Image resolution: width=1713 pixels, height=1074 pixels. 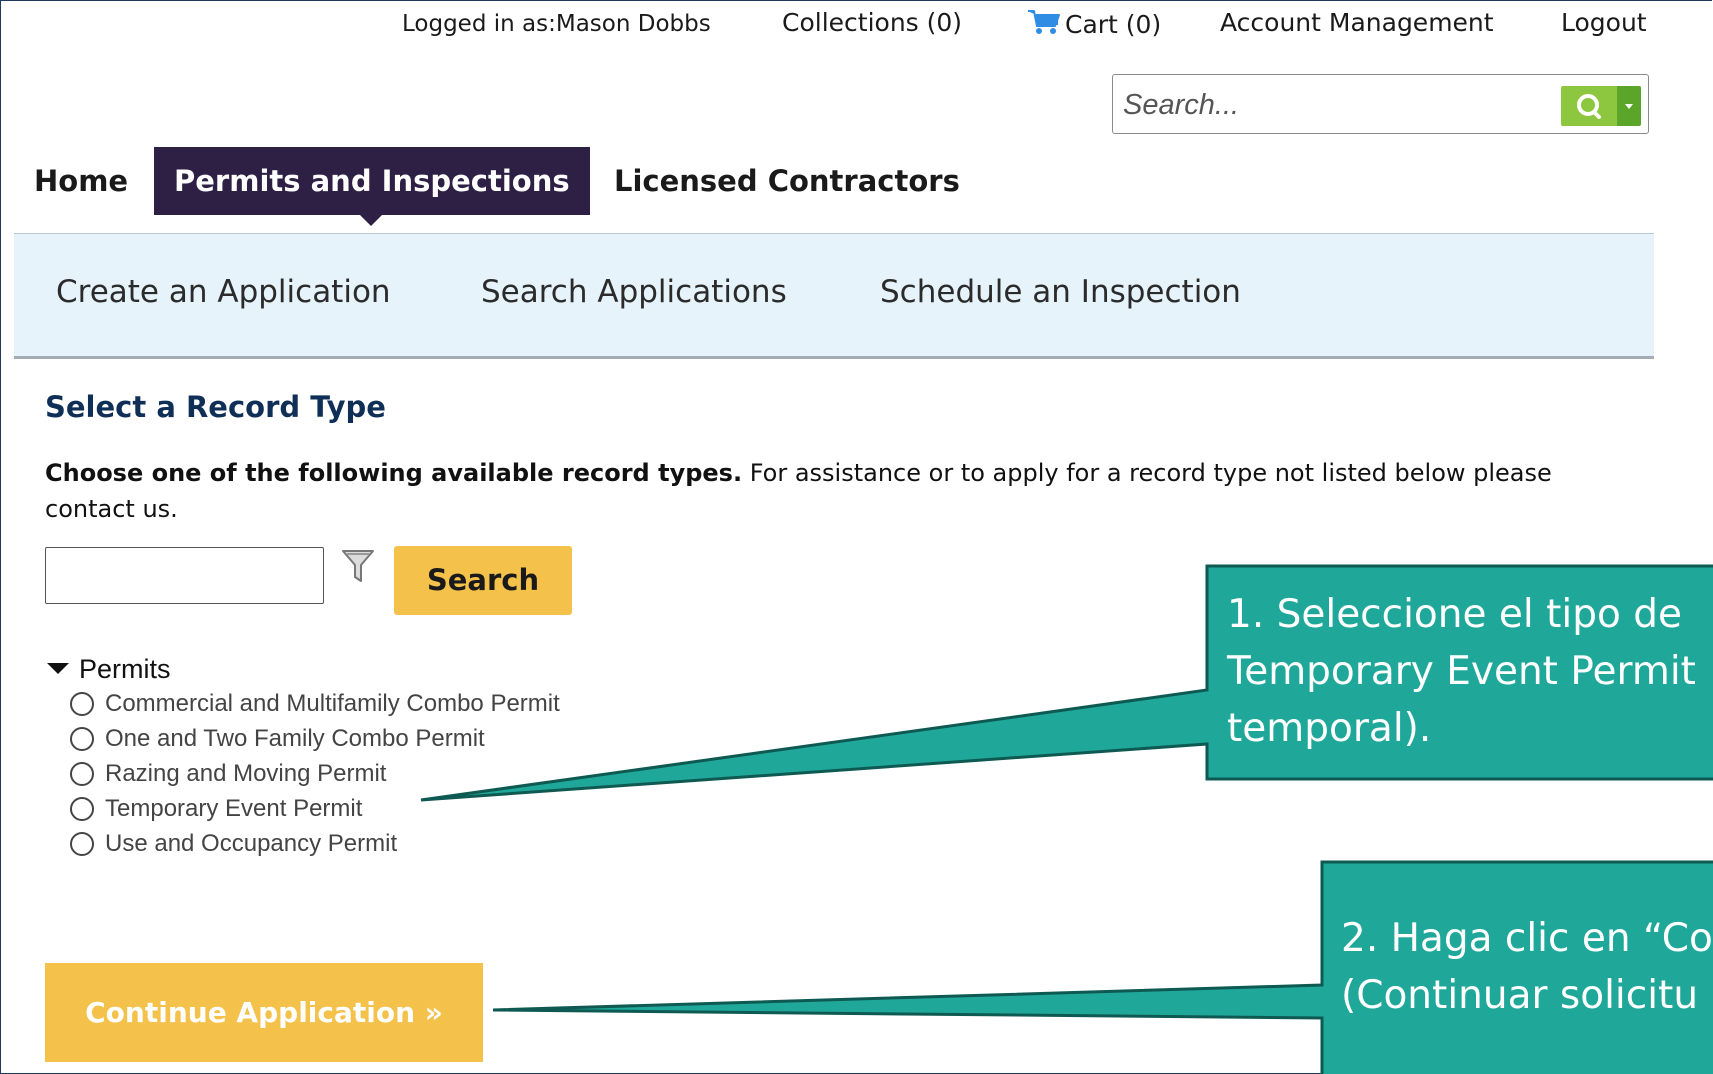 What do you see at coordinates (1520, 995) in the screenshot?
I see `callout-2-line: (Continuar solicitu` at bounding box center [1520, 995].